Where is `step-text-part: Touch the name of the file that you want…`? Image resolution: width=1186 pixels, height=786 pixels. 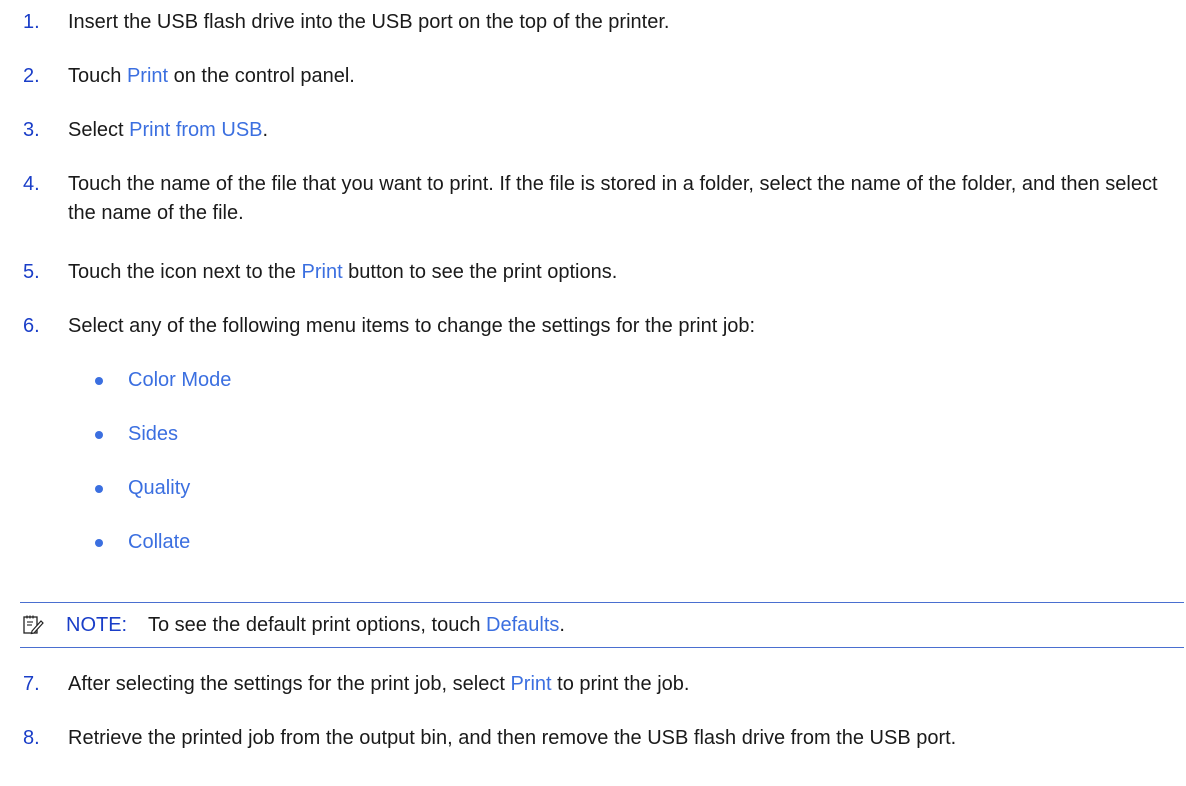
step-text-part: Touch the name of the file that you want… is located at coordinates (613, 198).